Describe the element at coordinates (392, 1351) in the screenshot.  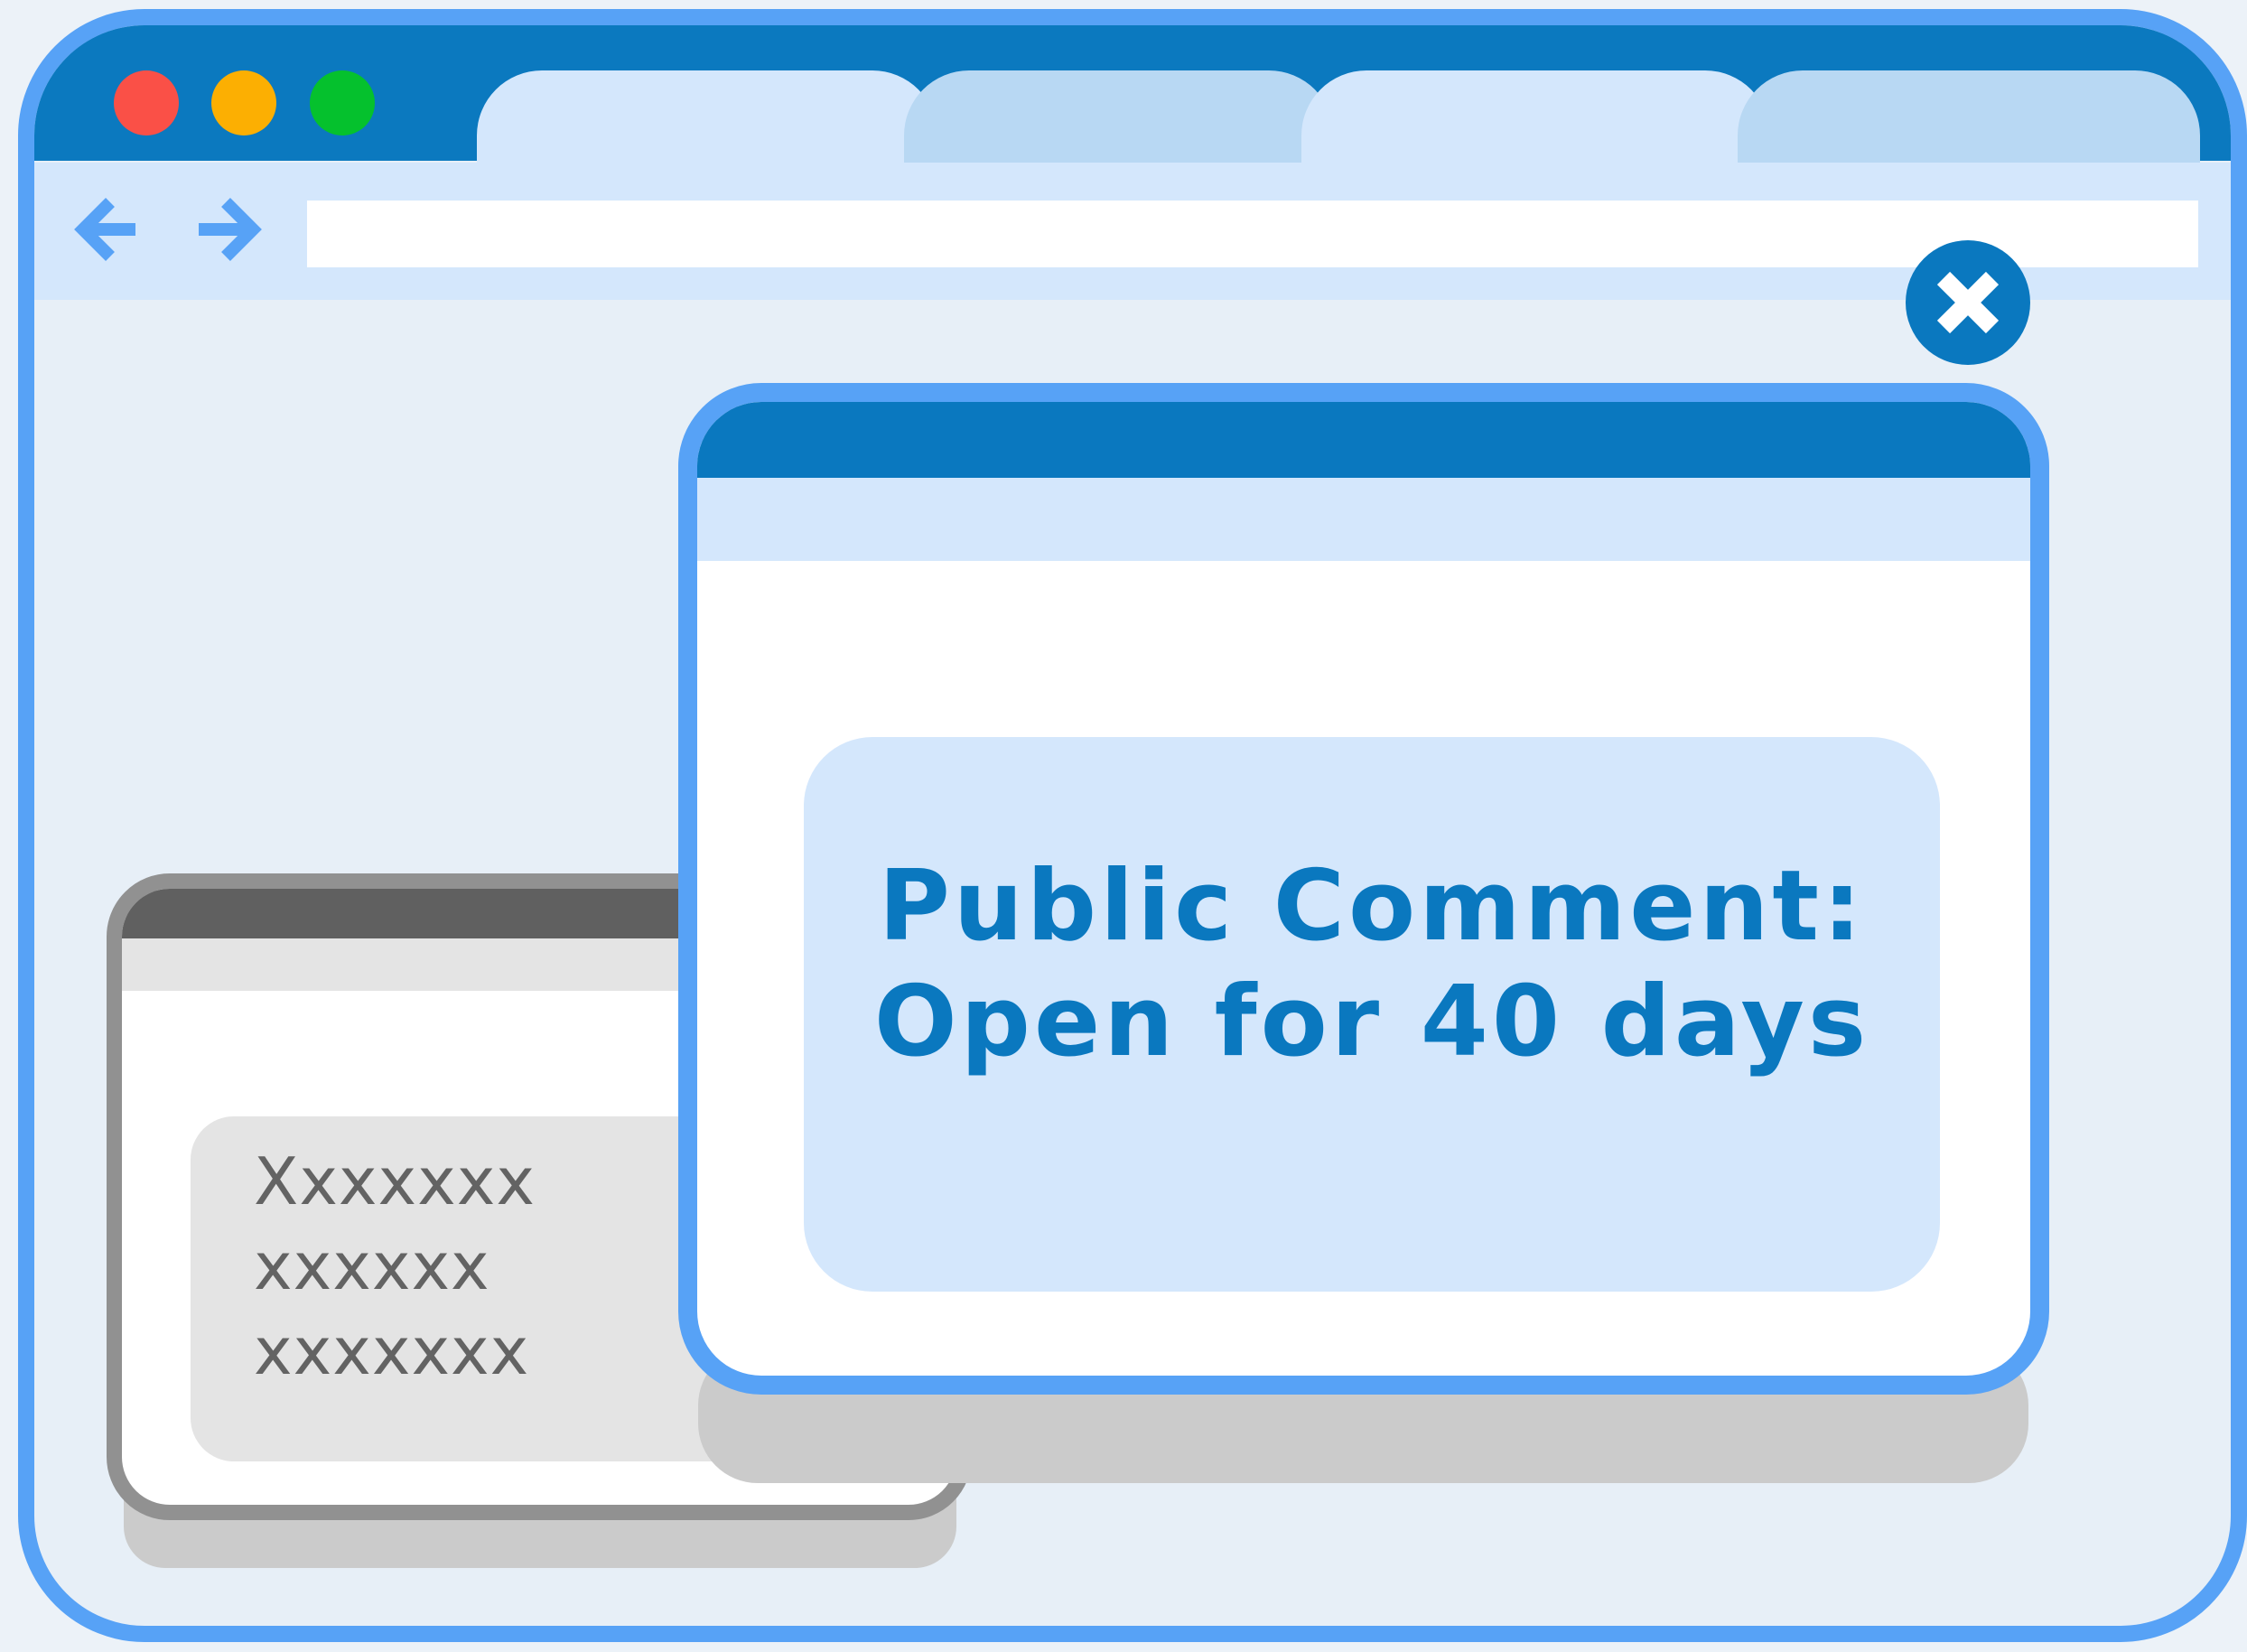
I see `placeholder-text-line: xxxxxxx` at that location.